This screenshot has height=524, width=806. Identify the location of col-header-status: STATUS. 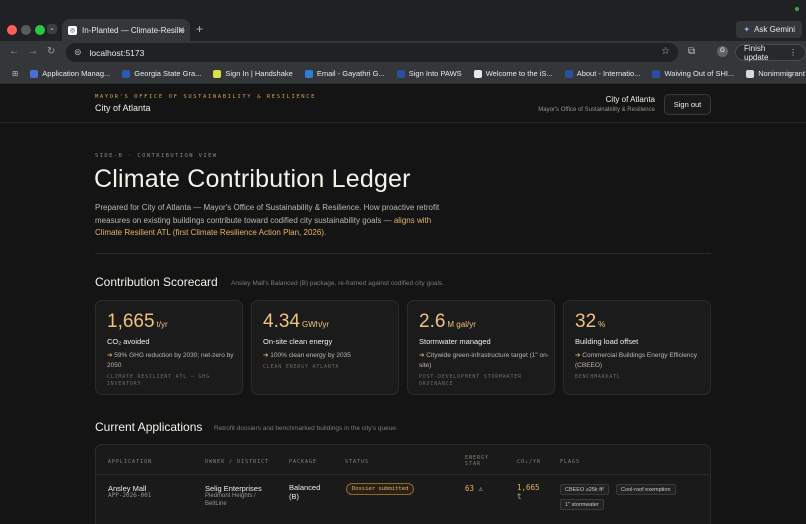
(357, 462).